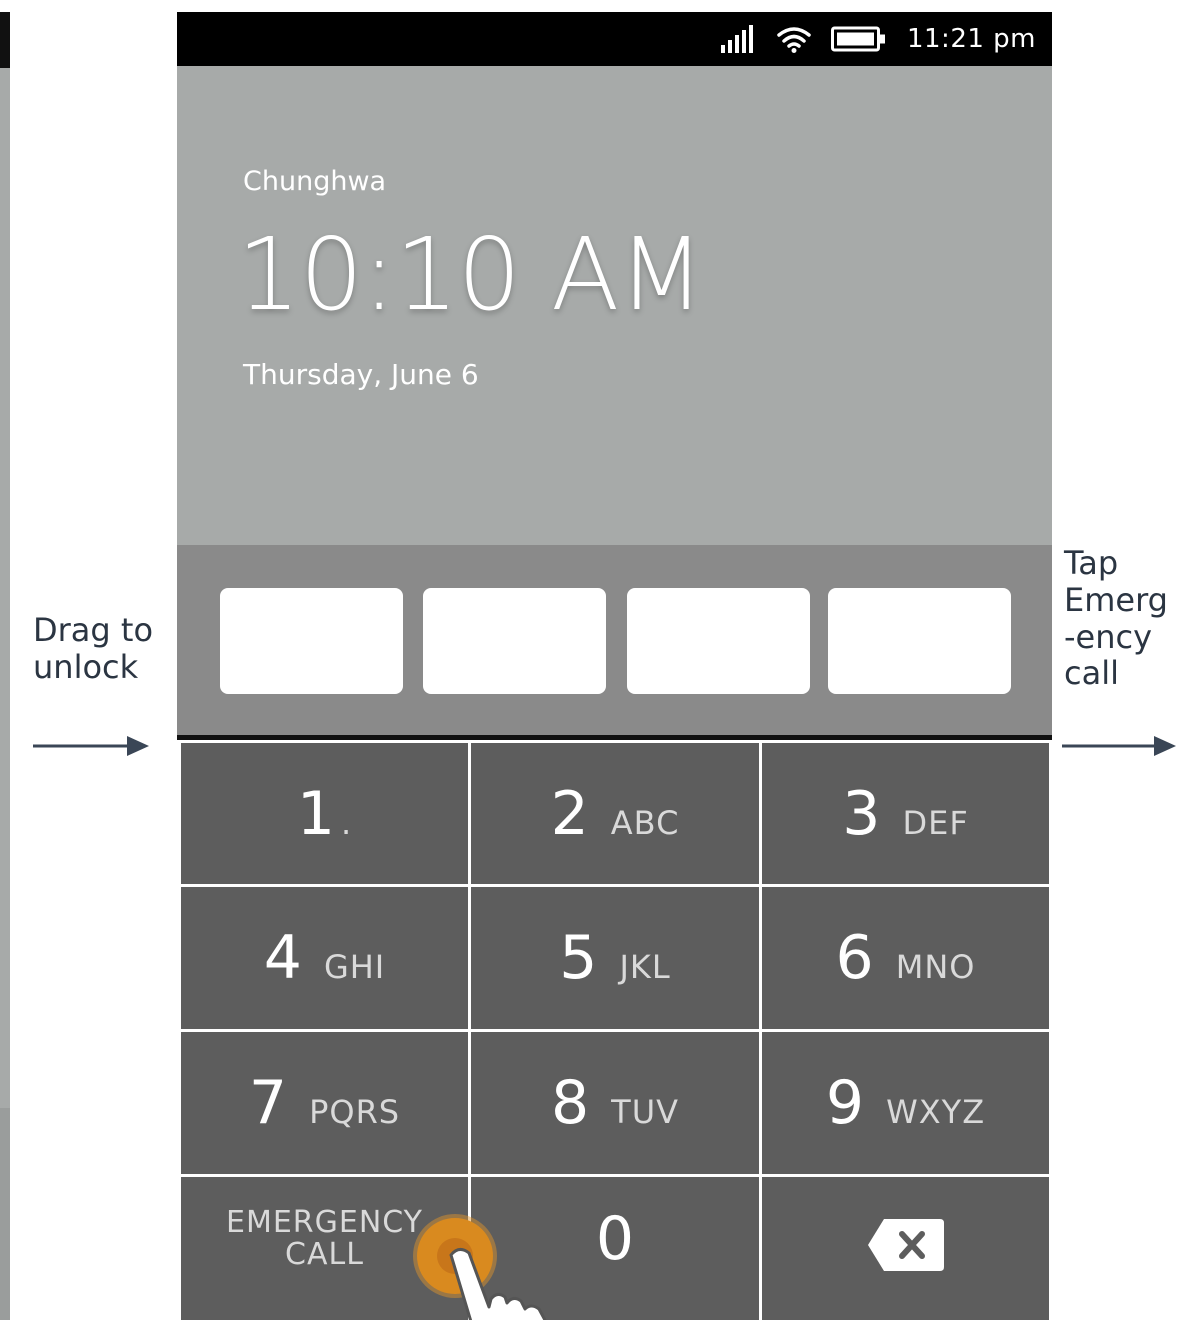 This screenshot has height=1320, width=1180. I want to click on key-letters: MNO, so click(935, 967).